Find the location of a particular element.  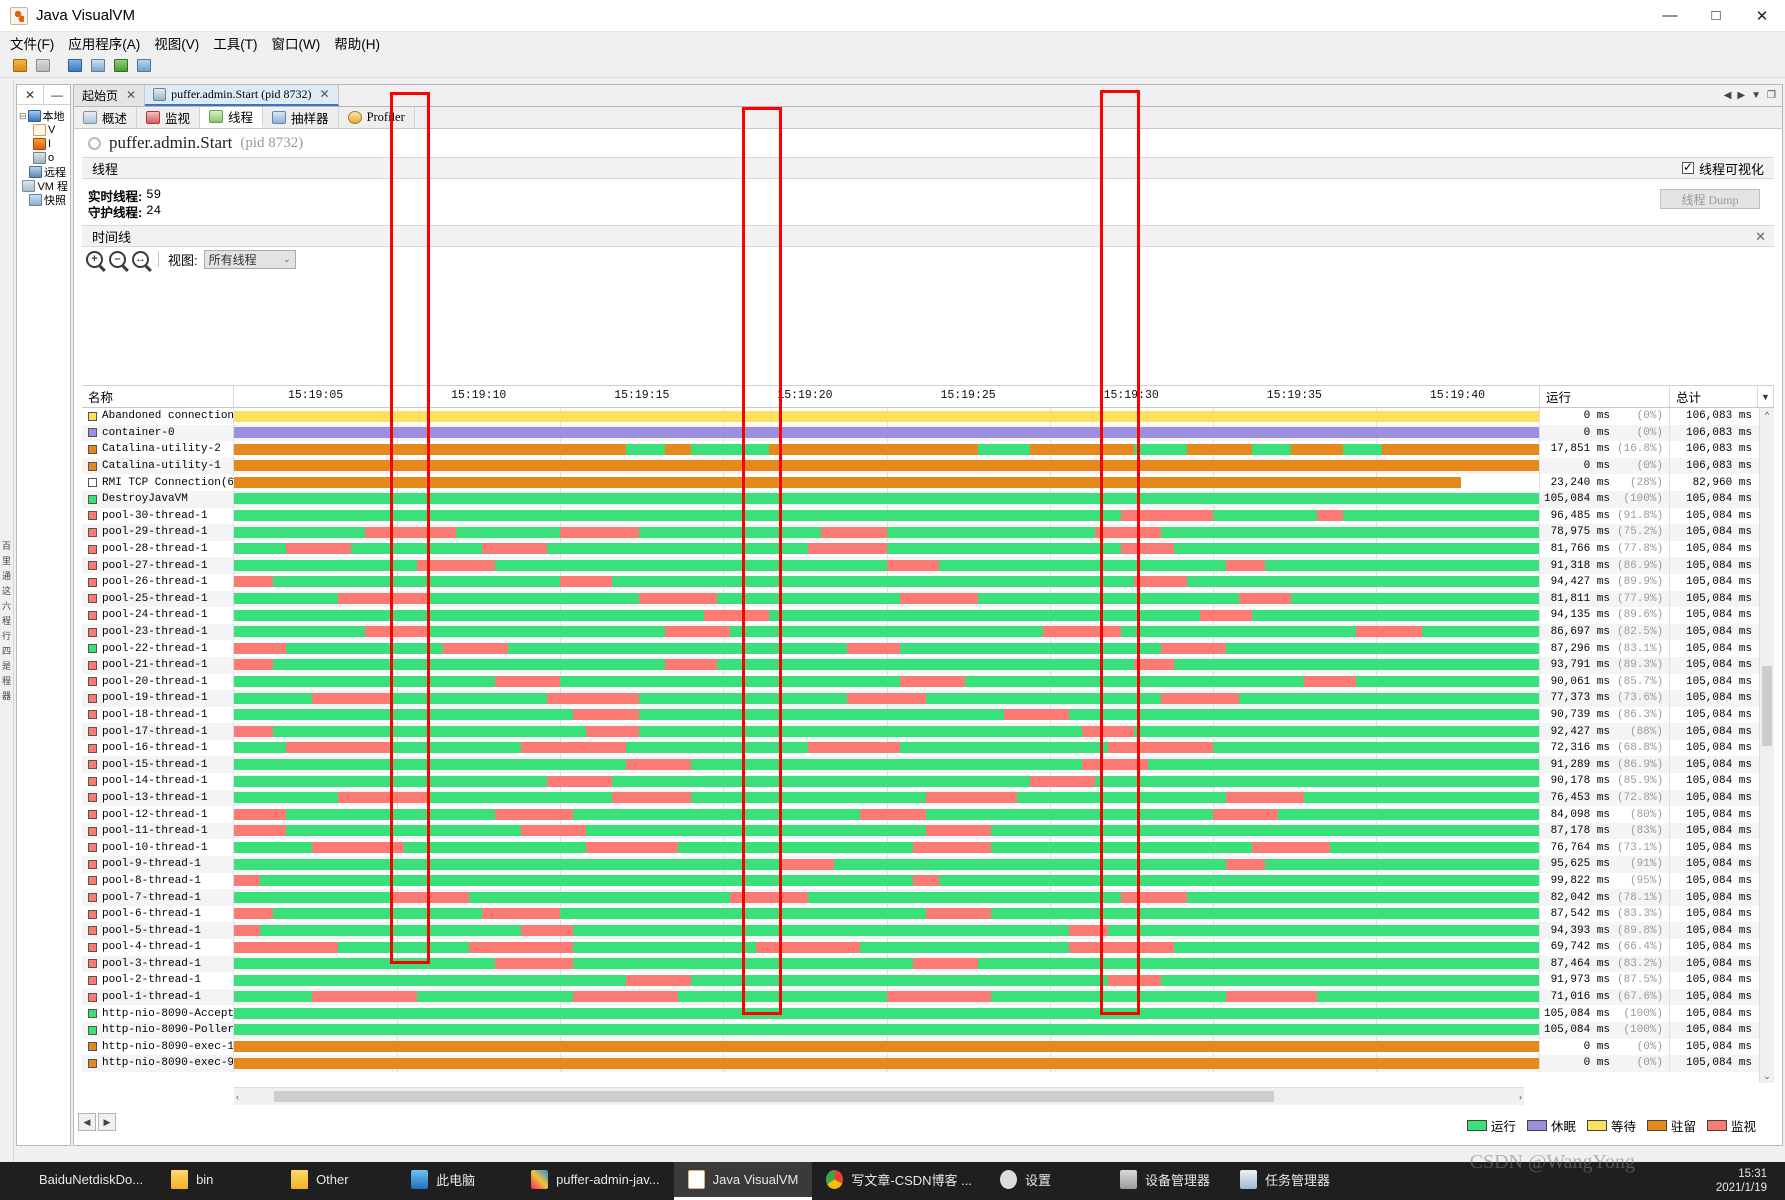

scroll-up-icon: ^ is located at coordinates (1767, 415).